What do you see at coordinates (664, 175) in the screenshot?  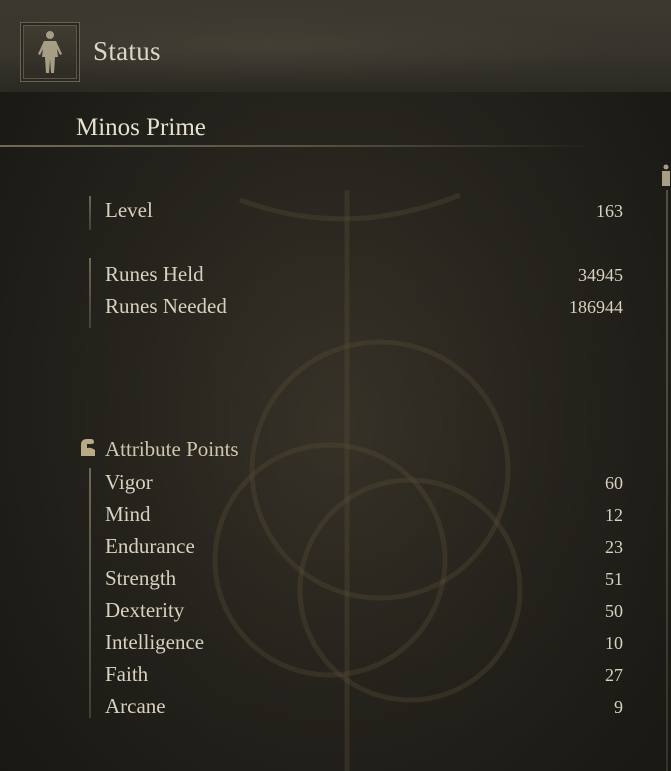 I see `side-figure-icon` at bounding box center [664, 175].